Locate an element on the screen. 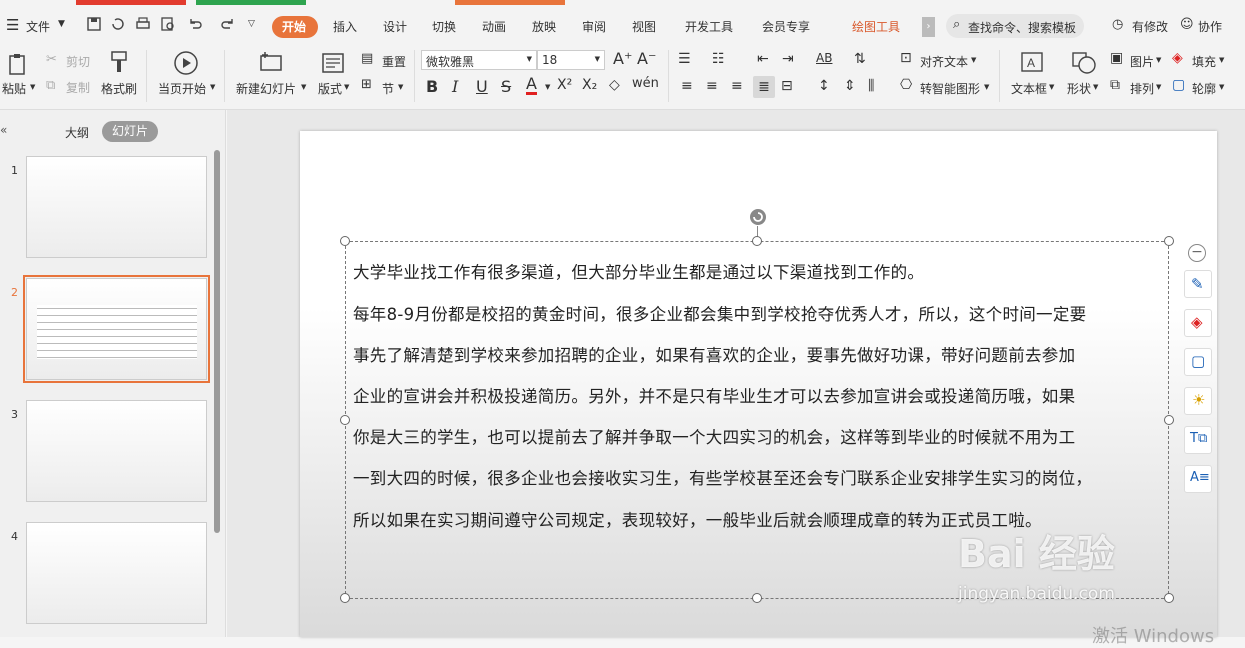 The height and width of the screenshot is (648, 1245). justify-button: ≣ is located at coordinates (764, 87).